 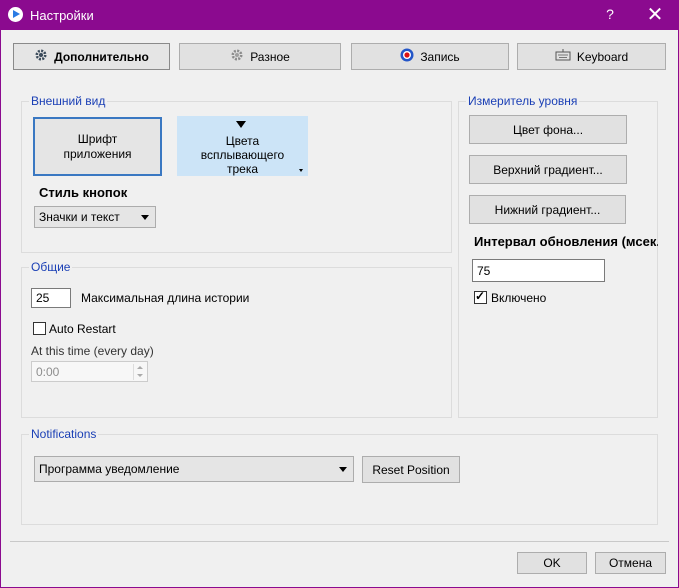 What do you see at coordinates (139, 372) in the screenshot?
I see `time-spinner` at bounding box center [139, 372].